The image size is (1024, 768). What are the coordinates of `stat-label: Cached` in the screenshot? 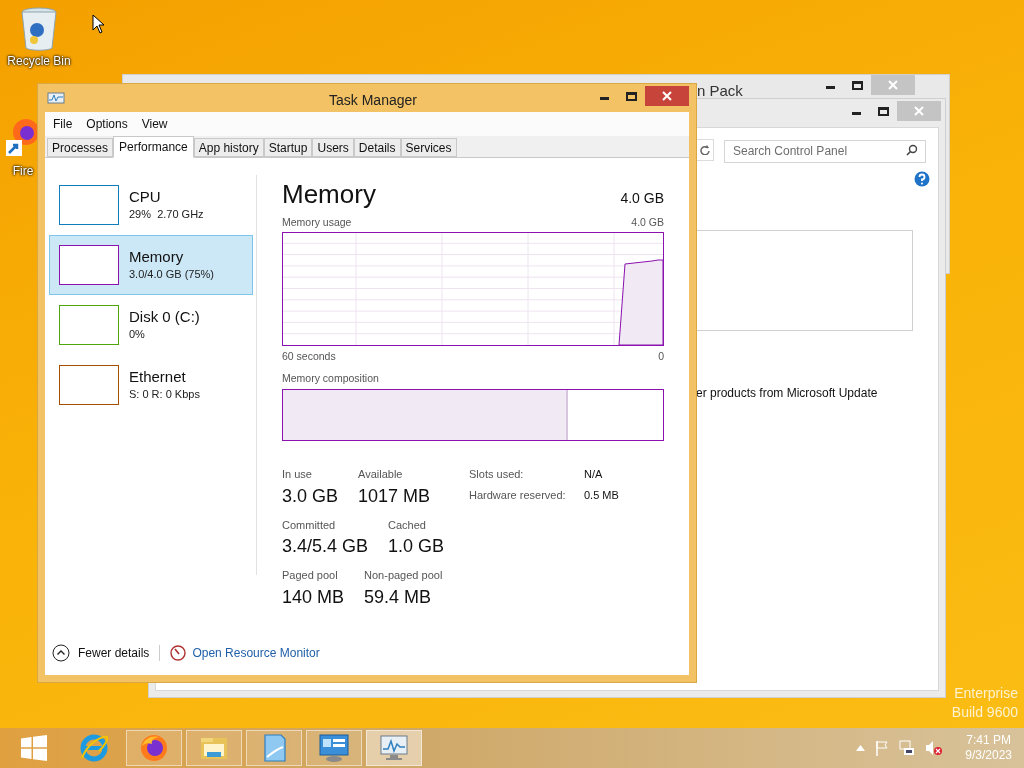 It's located at (407, 525).